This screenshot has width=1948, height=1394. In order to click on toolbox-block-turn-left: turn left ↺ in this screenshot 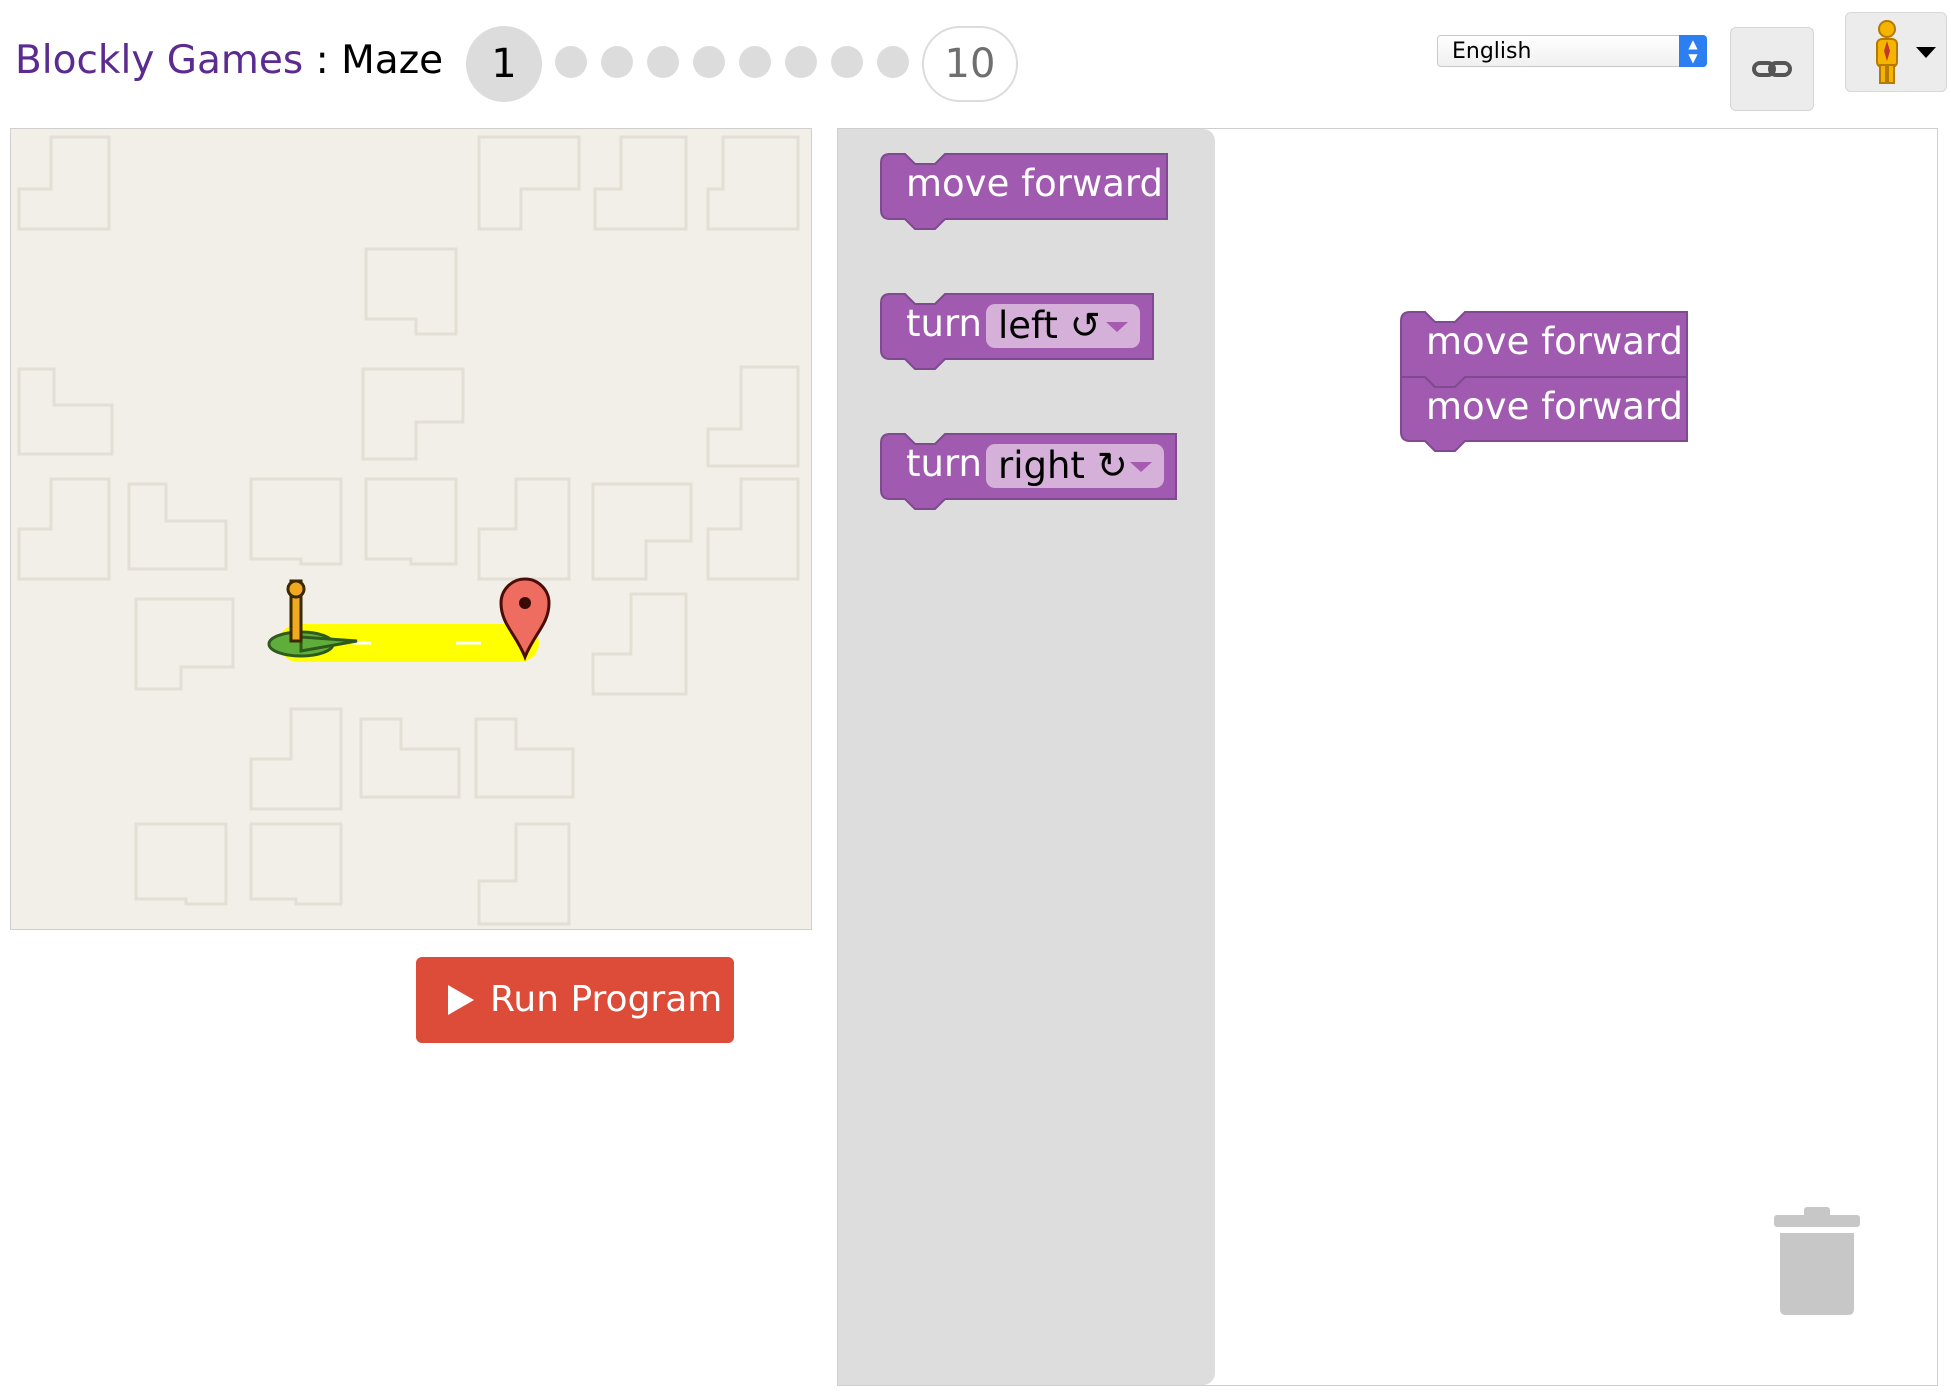, I will do `click(1017, 334)`.